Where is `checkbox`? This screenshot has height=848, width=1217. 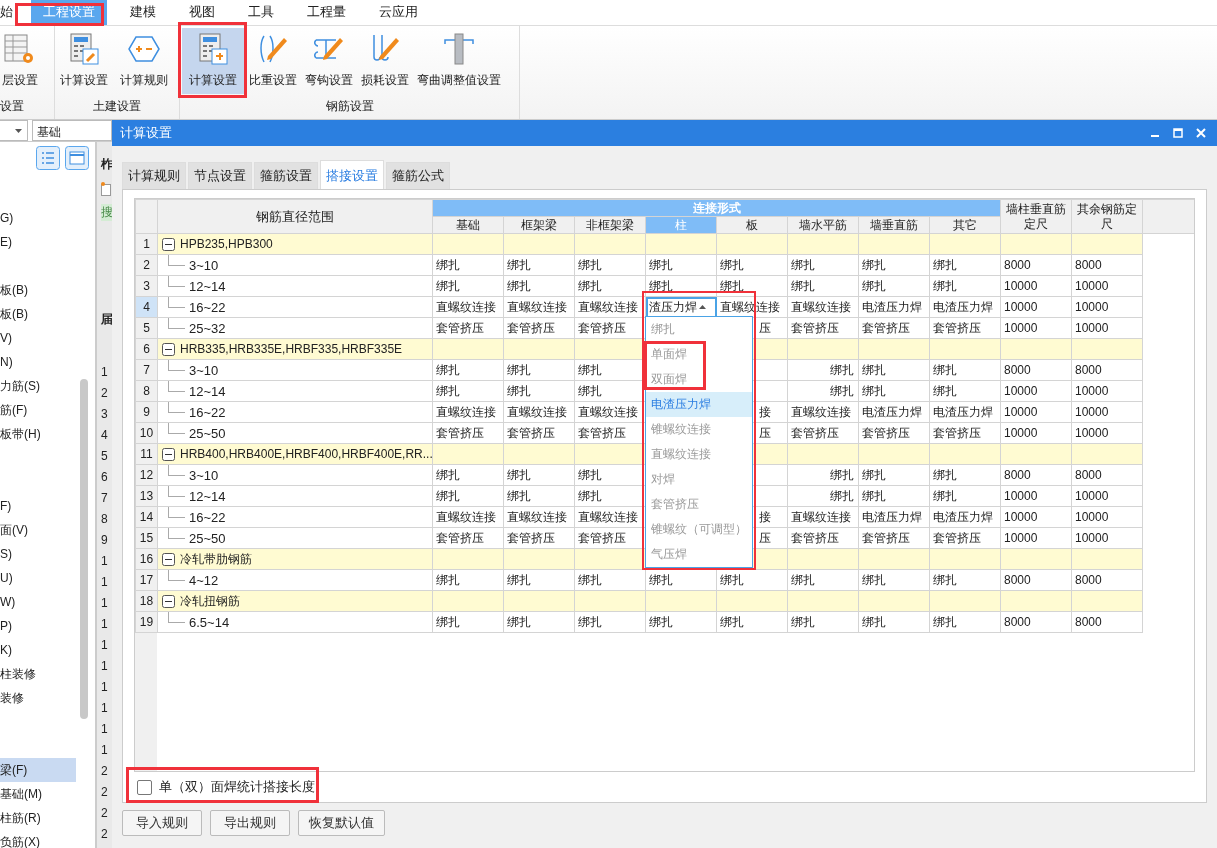
checkbox is located at coordinates (144, 787).